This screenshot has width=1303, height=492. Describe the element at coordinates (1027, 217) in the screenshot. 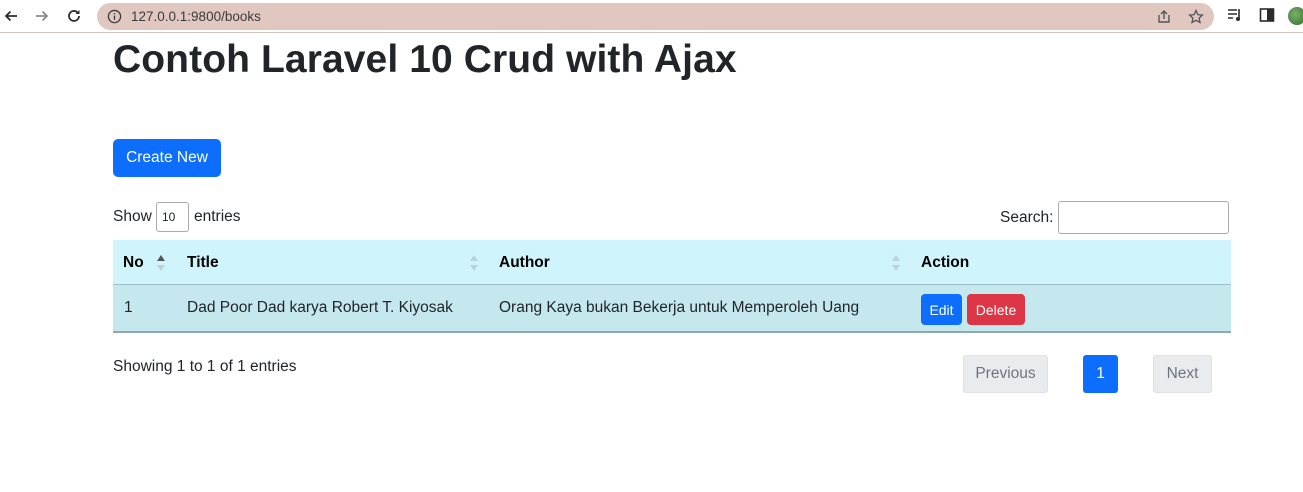

I see `search-label: Search:` at that location.